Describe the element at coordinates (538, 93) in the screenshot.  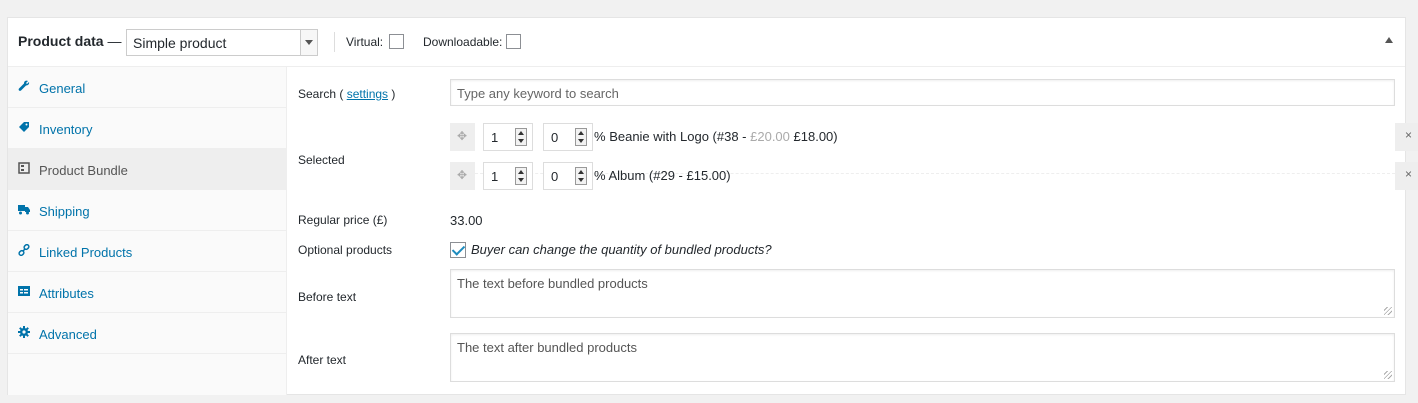
I see `search-placeholder: Type any keyword to search` at that location.